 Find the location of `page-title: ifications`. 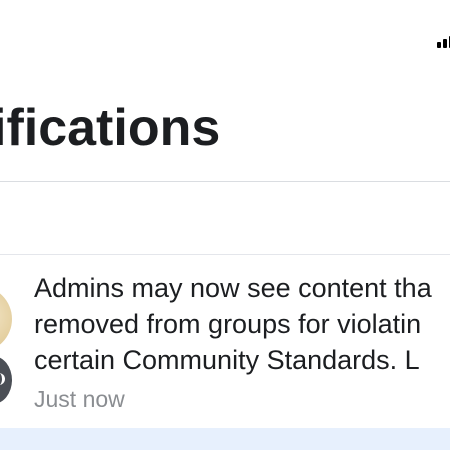

page-title: ifications is located at coordinates (110, 128).